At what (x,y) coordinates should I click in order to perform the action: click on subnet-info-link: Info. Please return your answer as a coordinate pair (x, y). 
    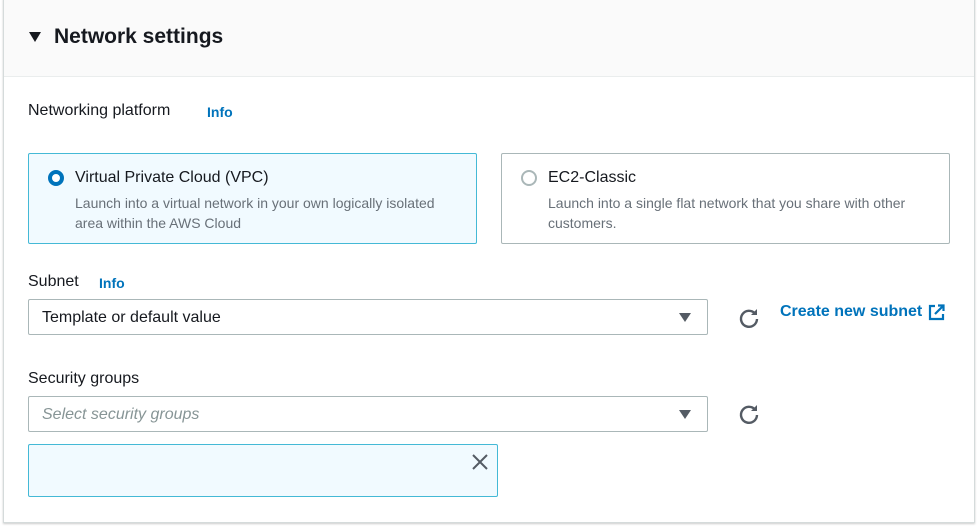
    Looking at the image, I should click on (112, 283).